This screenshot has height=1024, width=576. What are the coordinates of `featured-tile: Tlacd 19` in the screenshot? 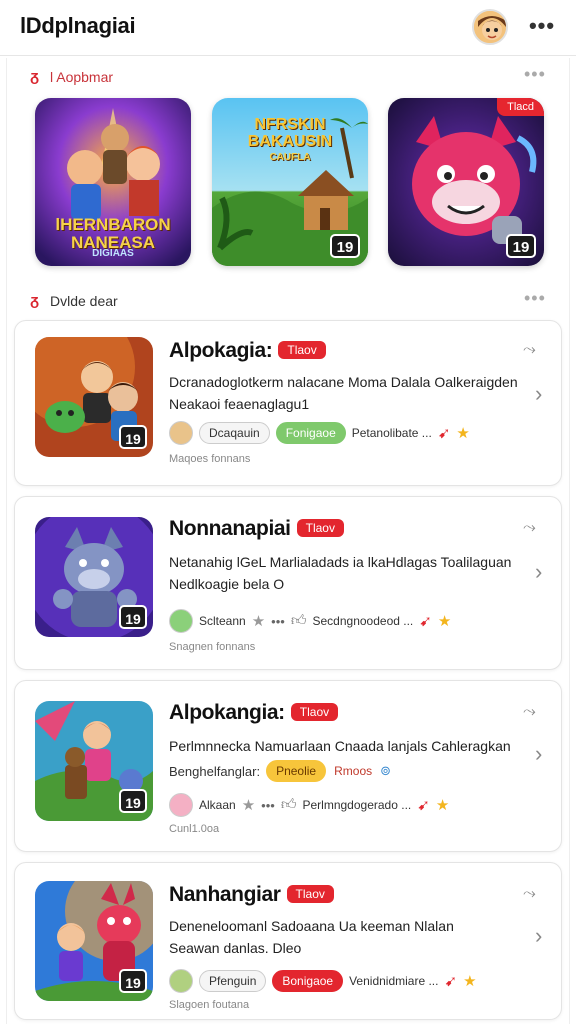 It's located at (466, 182).